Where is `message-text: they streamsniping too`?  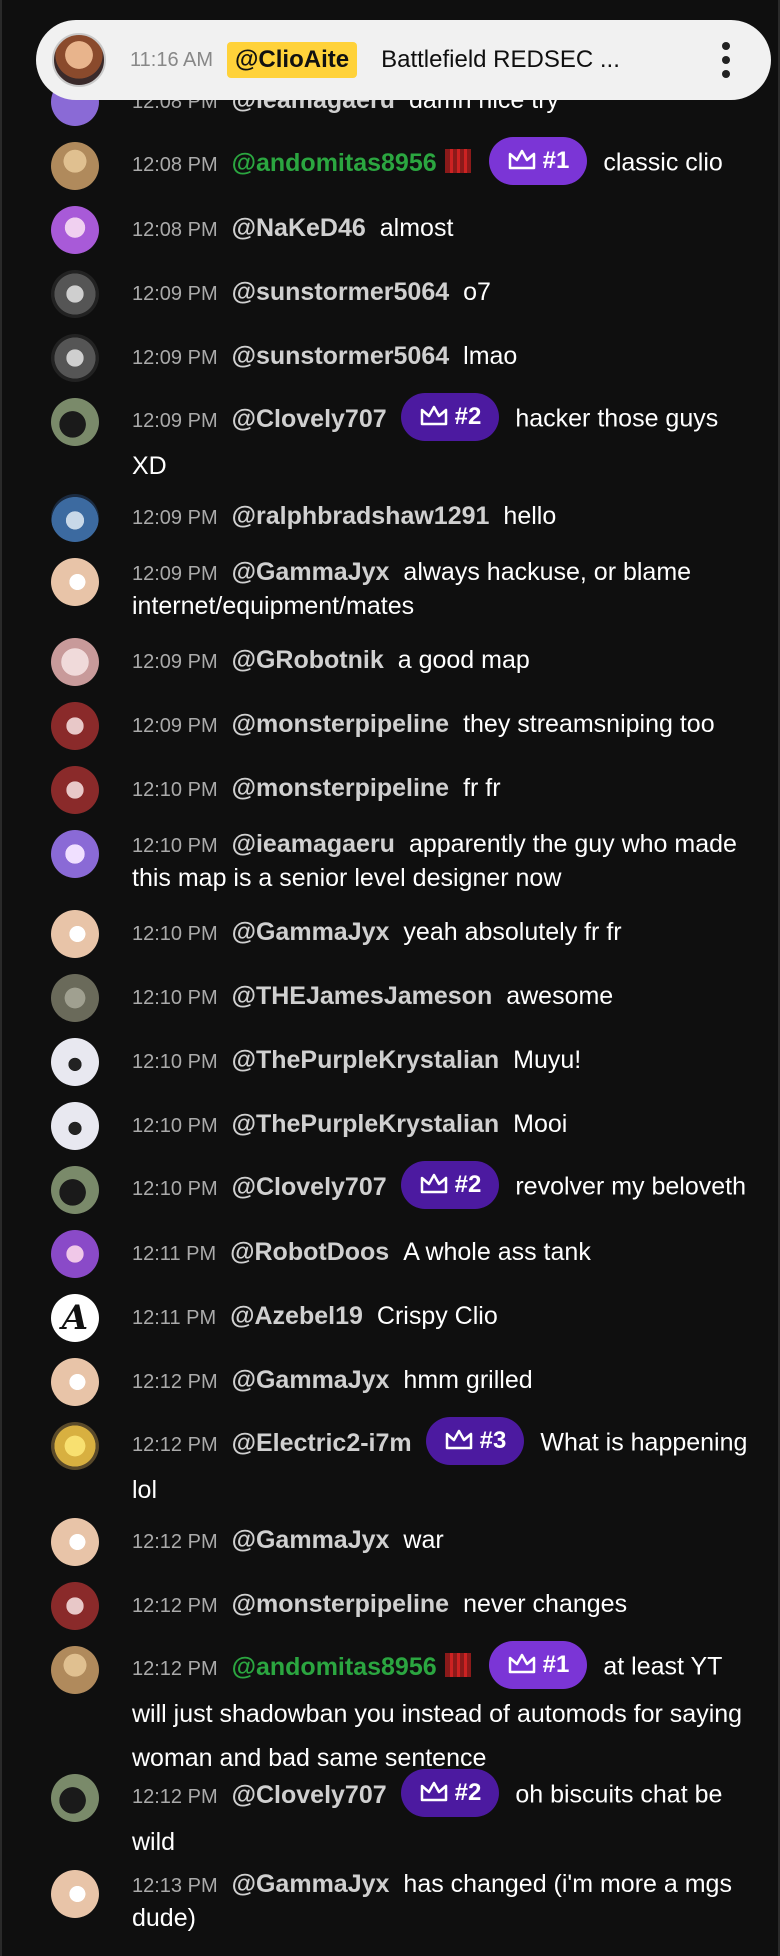
message-text: they streamsniping too is located at coordinates (589, 724).